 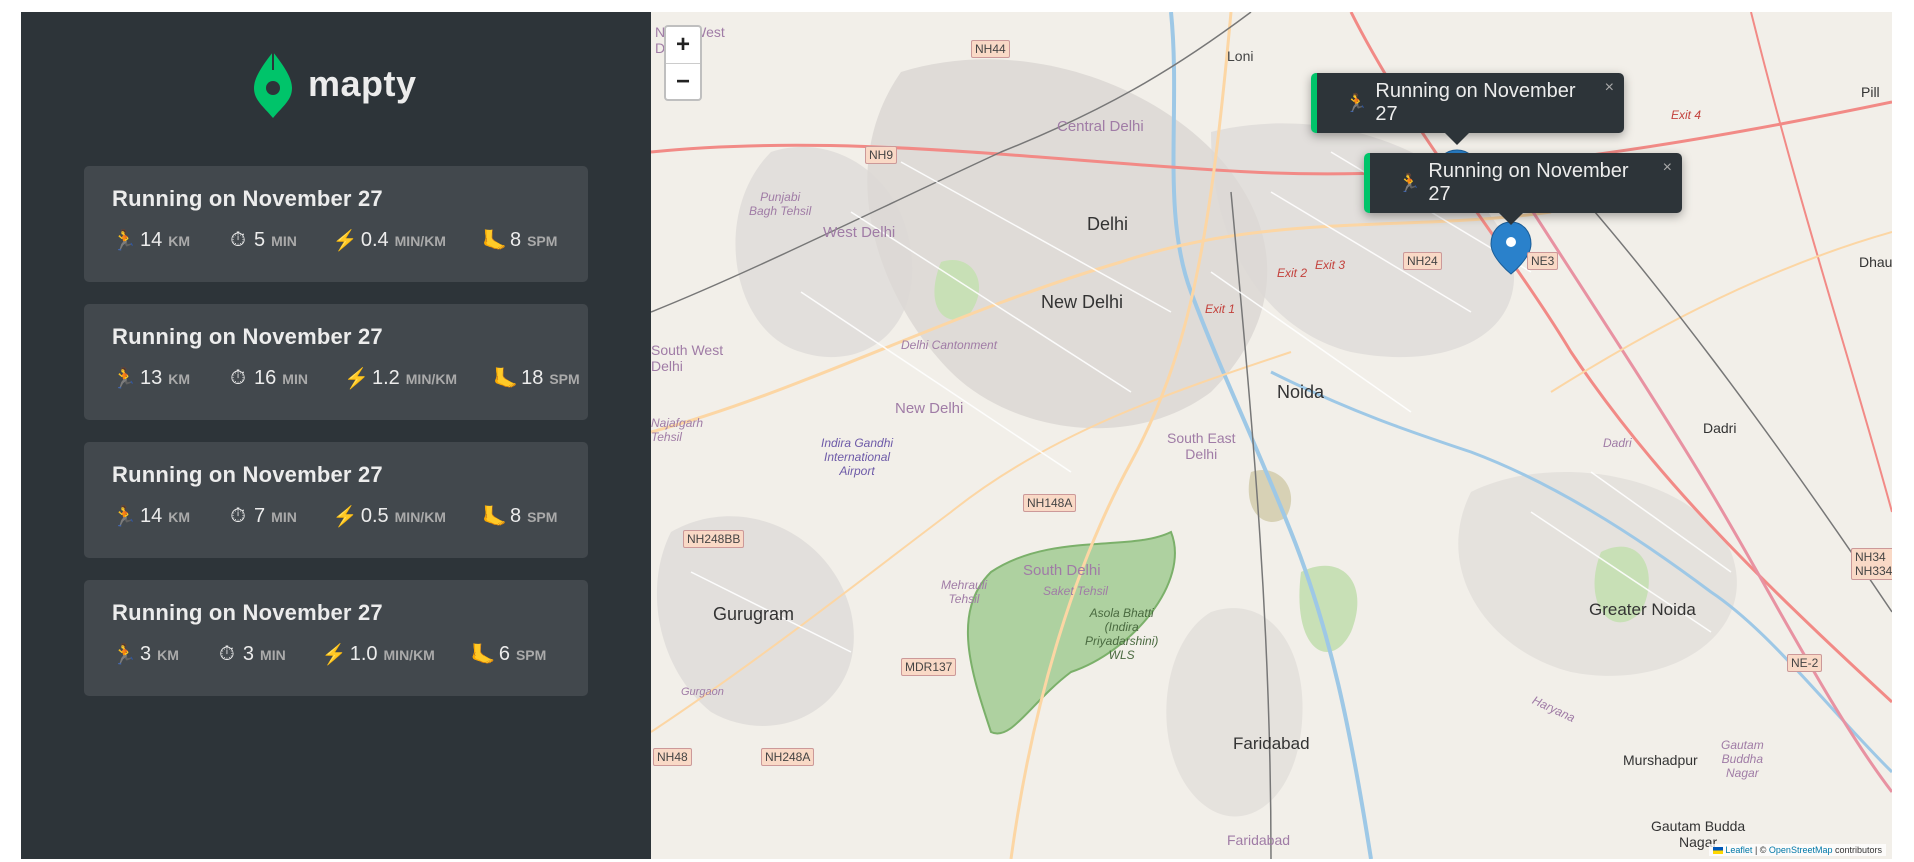 What do you see at coordinates (362, 83) in the screenshot?
I see `logo-text: mapty` at bounding box center [362, 83].